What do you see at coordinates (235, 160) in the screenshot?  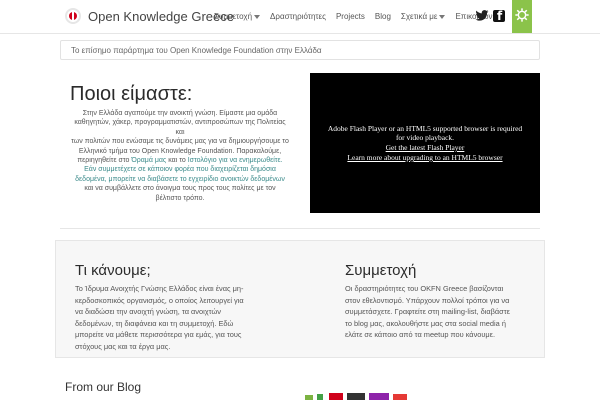 I see `blog-link: Ιστολόγιο για να ενημερωθείτε.` at bounding box center [235, 160].